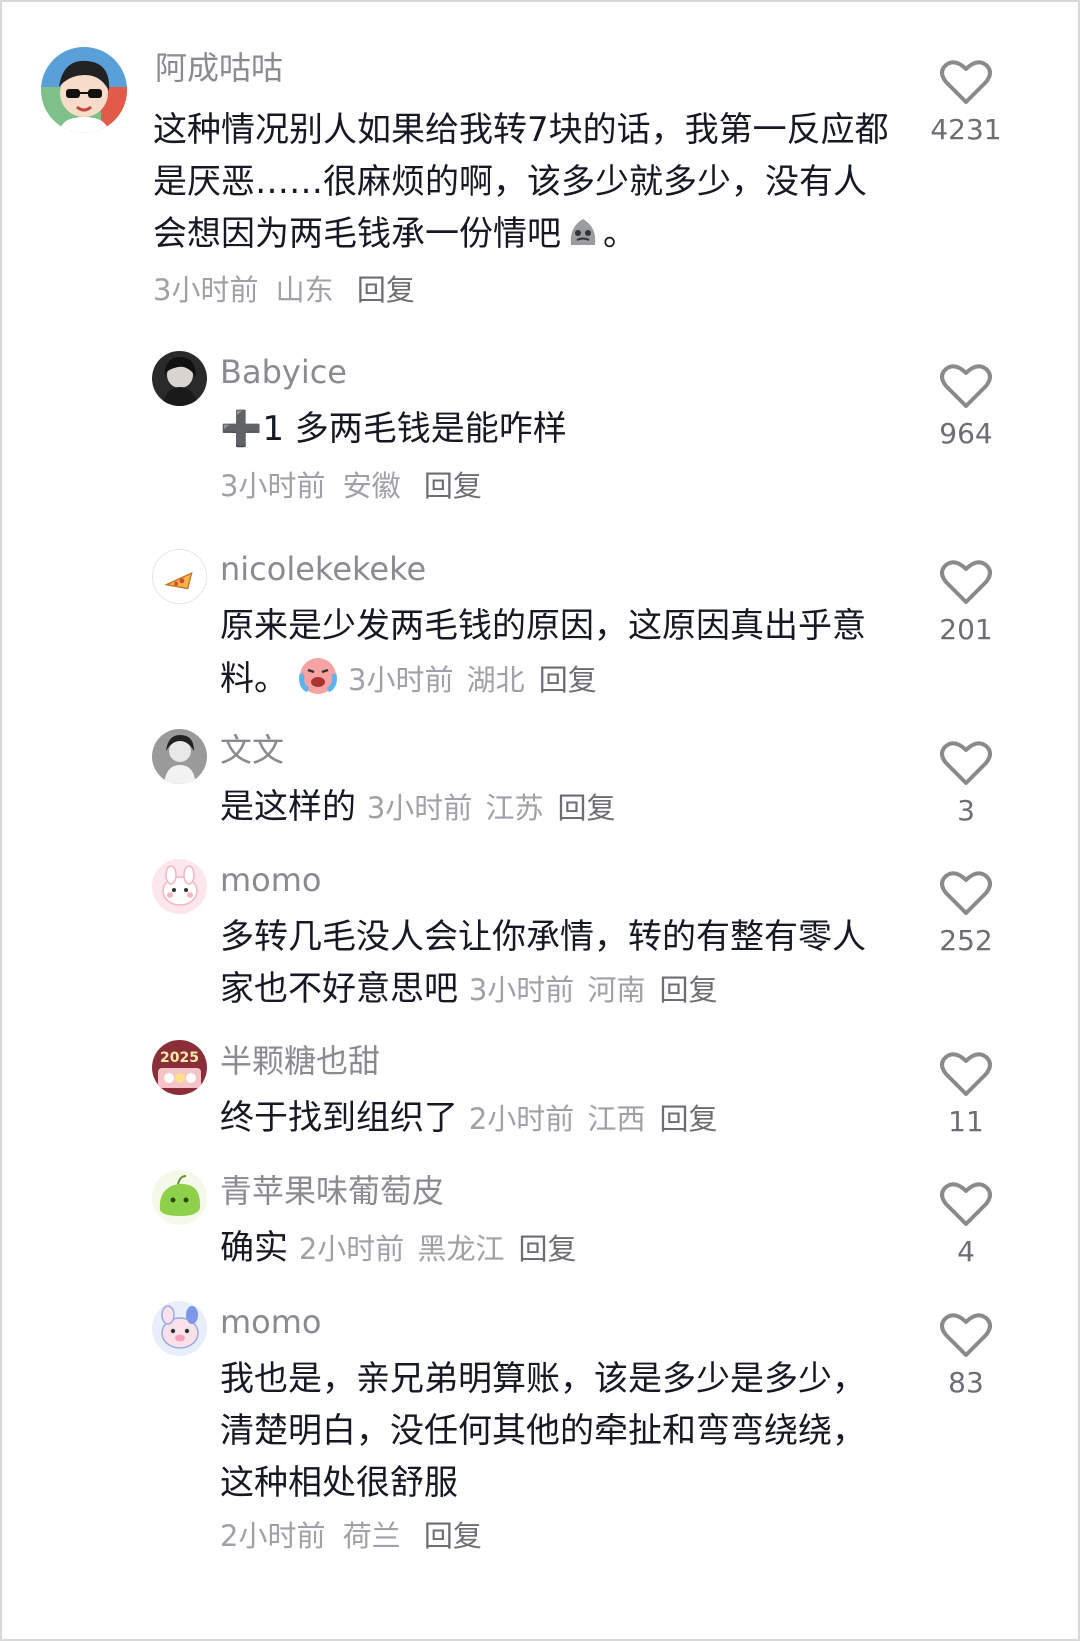 The image size is (1080, 1641). Describe the element at coordinates (550, 963) in the screenshot. I see `comment-text: 多转几毛没人会让你承情，转的有整有零人家也不好意思吧 3小时前 河南 回复` at that location.